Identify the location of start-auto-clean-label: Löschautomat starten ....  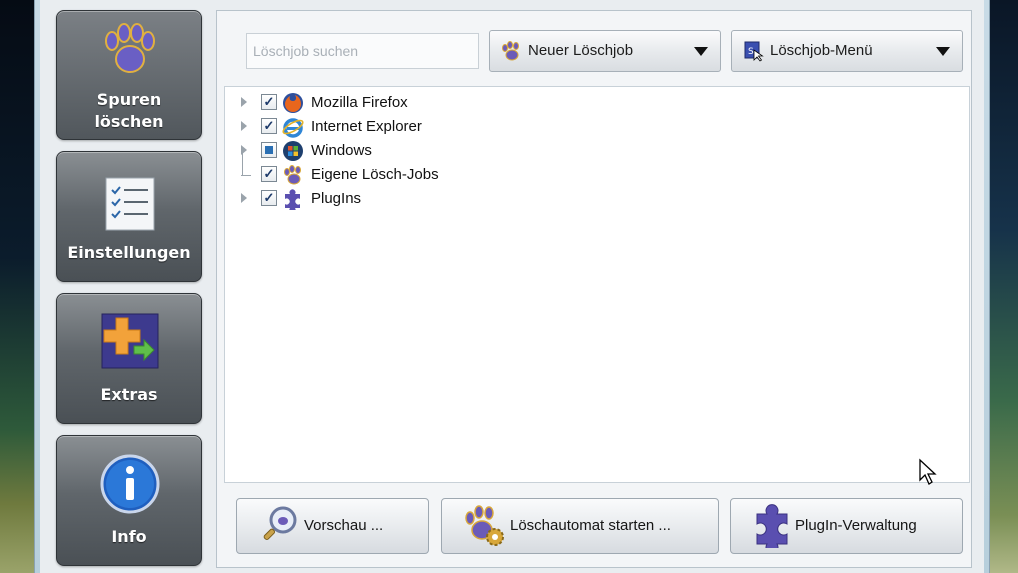
(590, 525).